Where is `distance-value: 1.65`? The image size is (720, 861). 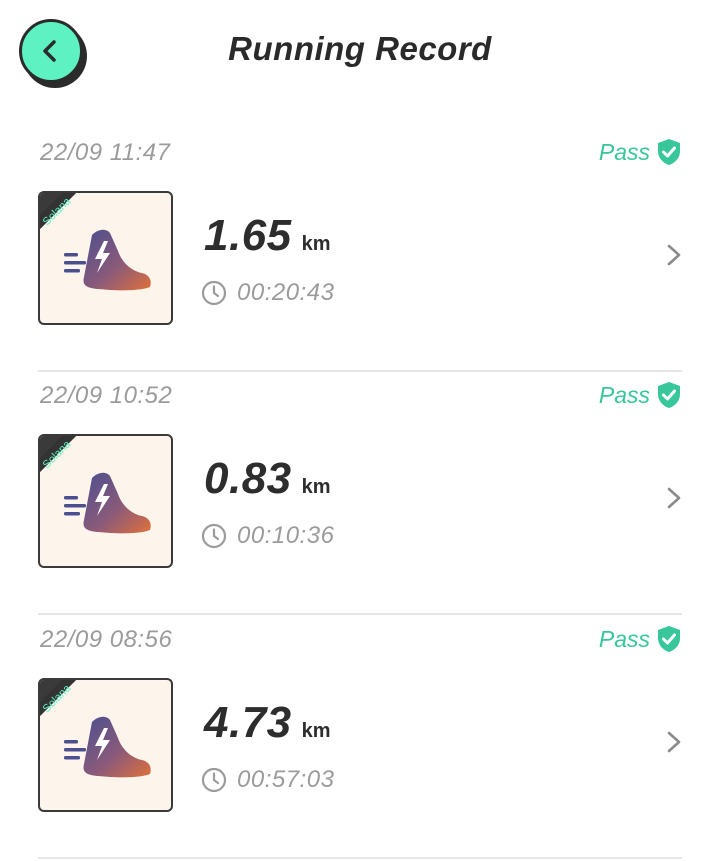 distance-value: 1.65 is located at coordinates (248, 235).